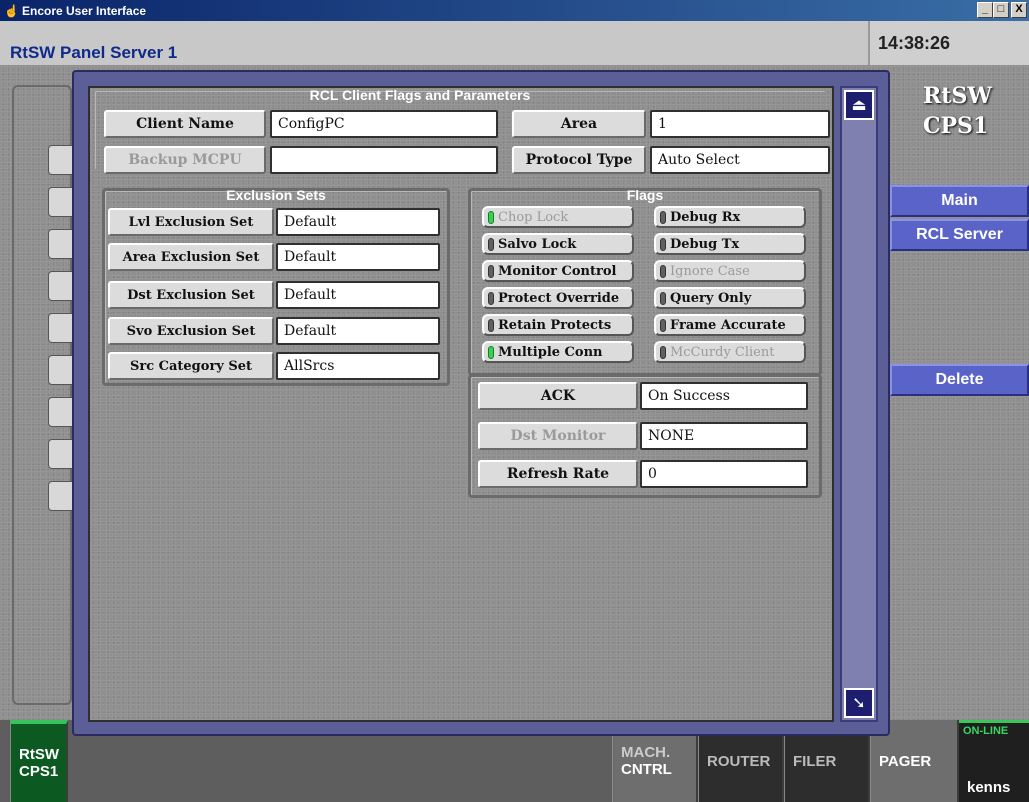 This screenshot has width=1029, height=802. What do you see at coordinates (705, 217) in the screenshot?
I see `flag-label: Debug Rx` at bounding box center [705, 217].